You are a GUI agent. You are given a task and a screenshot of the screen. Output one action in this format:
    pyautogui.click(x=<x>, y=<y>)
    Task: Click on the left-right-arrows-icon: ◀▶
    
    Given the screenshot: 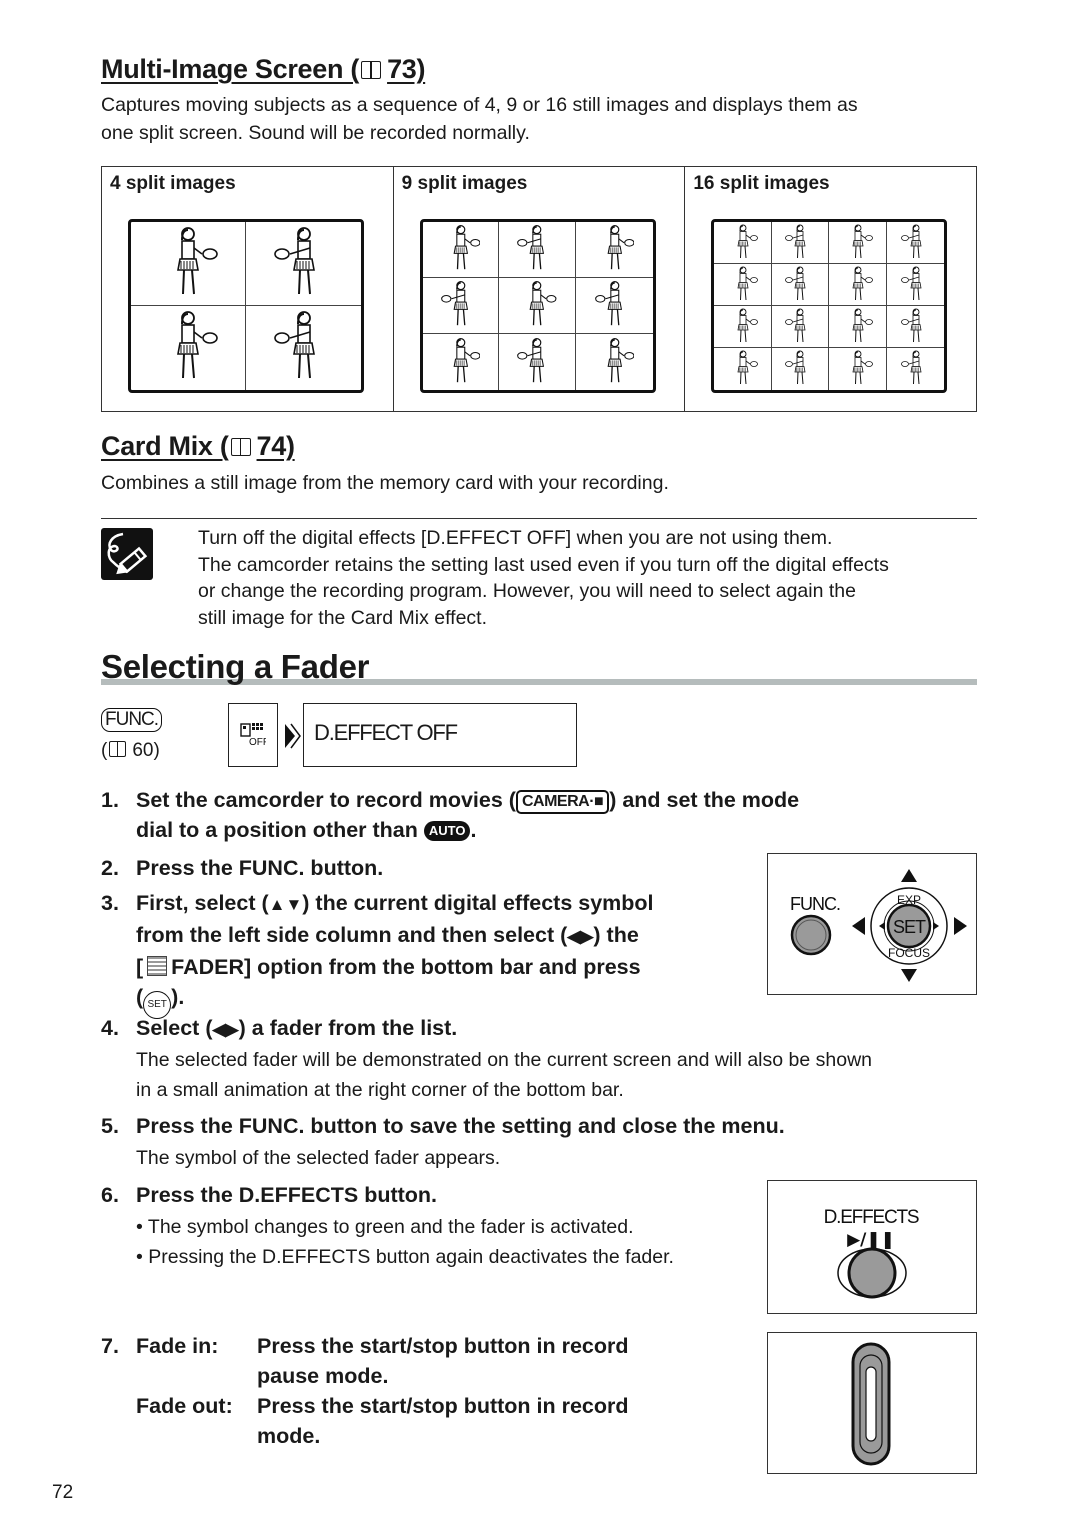 What is the action you would take?
    pyautogui.click(x=580, y=936)
    